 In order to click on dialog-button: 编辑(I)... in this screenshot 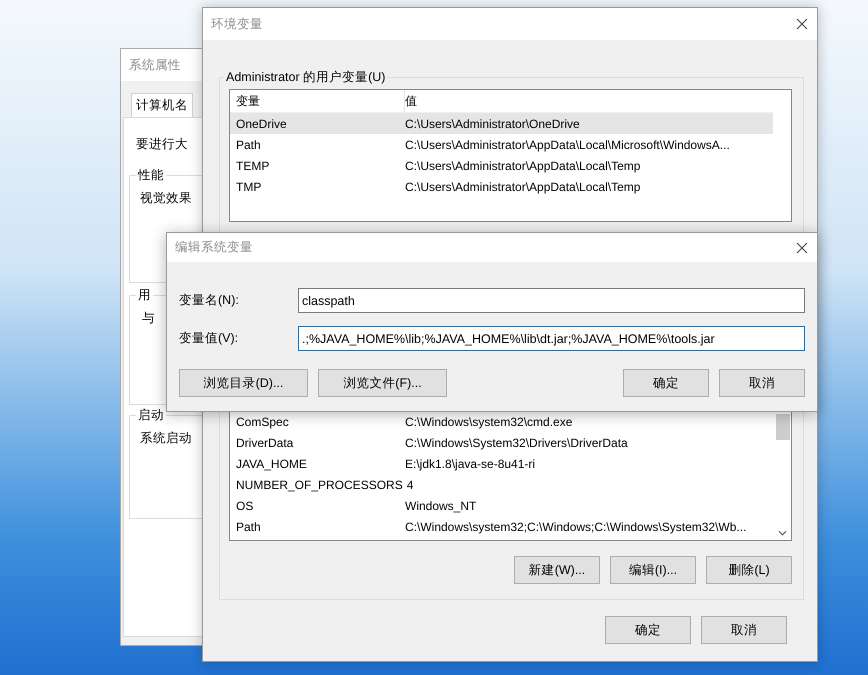, I will do `click(653, 570)`.